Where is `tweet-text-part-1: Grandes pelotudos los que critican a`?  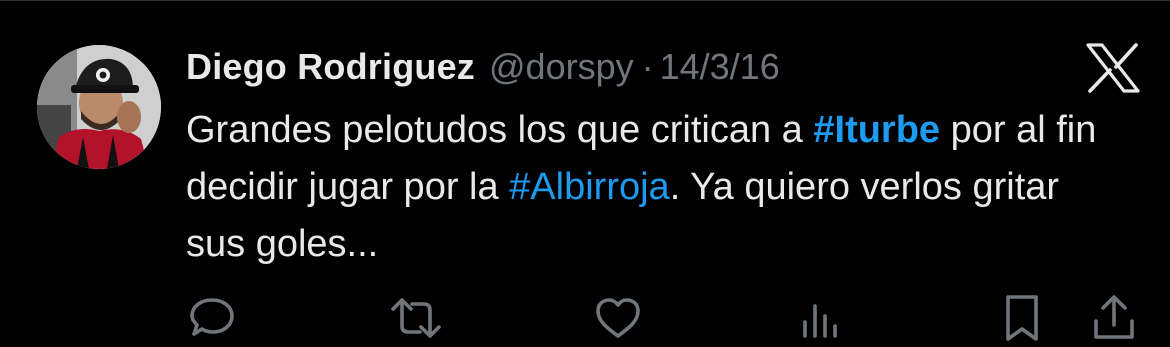 tweet-text-part-1: Grandes pelotudos los que critican a is located at coordinates (500, 130).